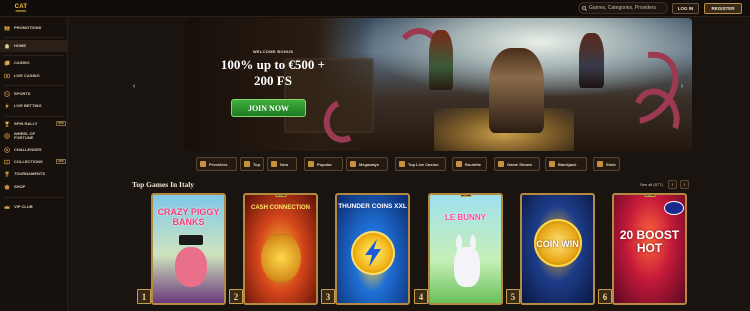 The image size is (750, 311). Describe the element at coordinates (628, 8) in the screenshot. I see `search-input` at that location.